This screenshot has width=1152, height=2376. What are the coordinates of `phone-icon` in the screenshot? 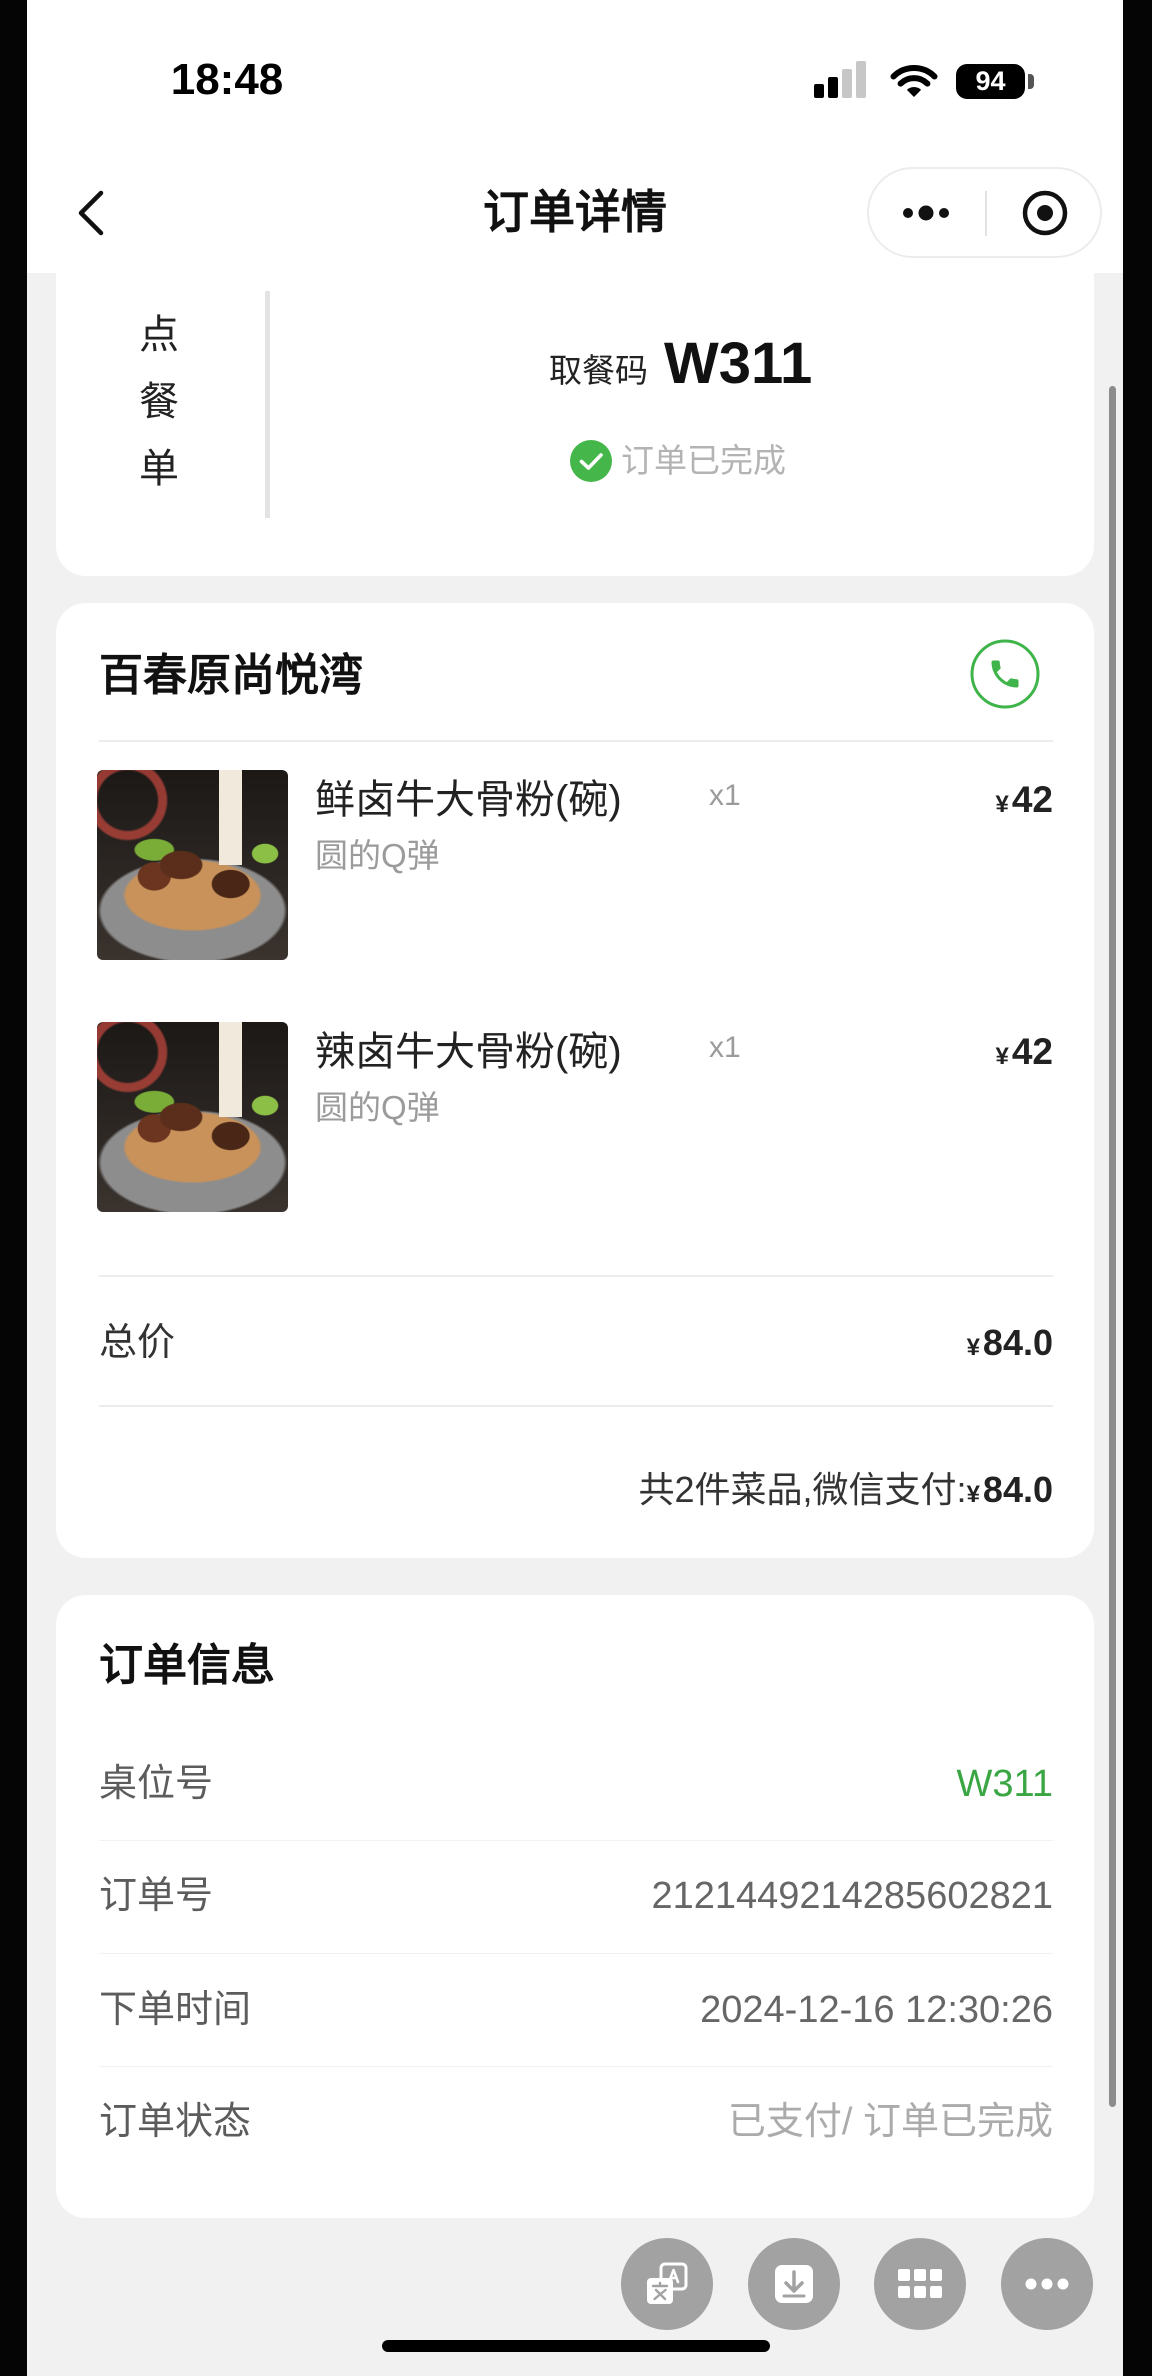 It's located at (1005, 674).